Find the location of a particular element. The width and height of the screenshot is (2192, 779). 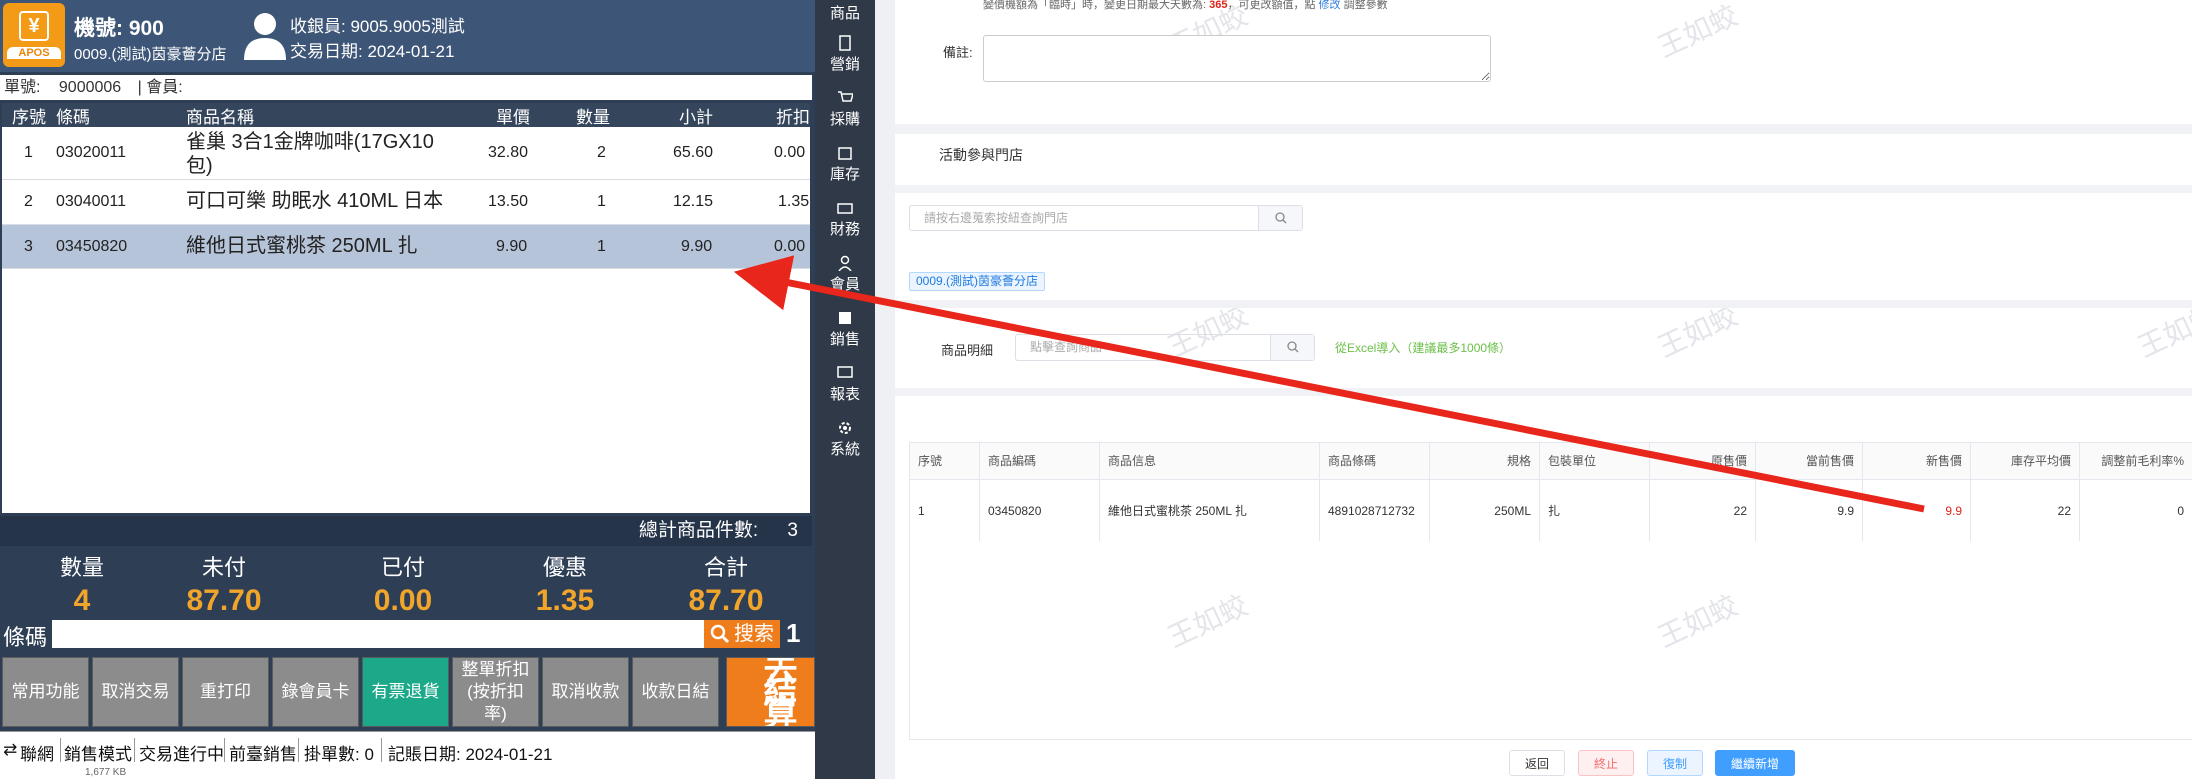

col-code: 條碼 is located at coordinates (73, 117).